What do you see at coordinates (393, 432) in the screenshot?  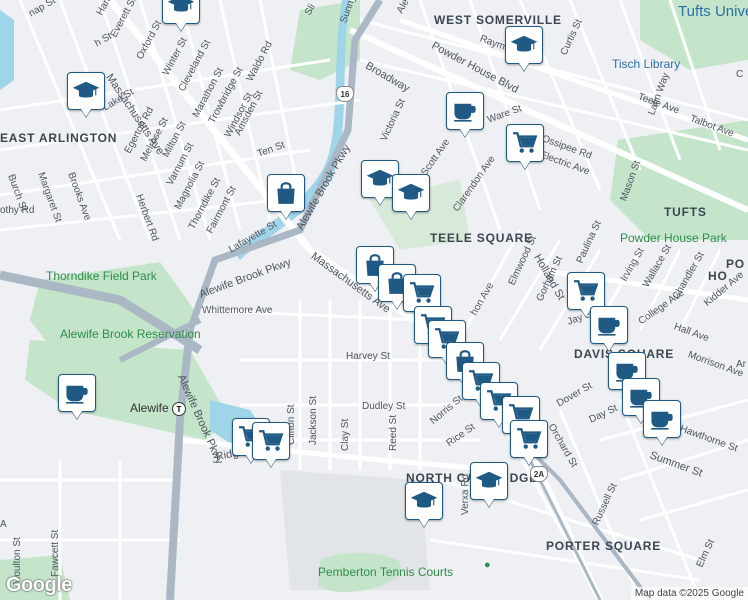 I see `label-reed-st: Reed St` at bounding box center [393, 432].